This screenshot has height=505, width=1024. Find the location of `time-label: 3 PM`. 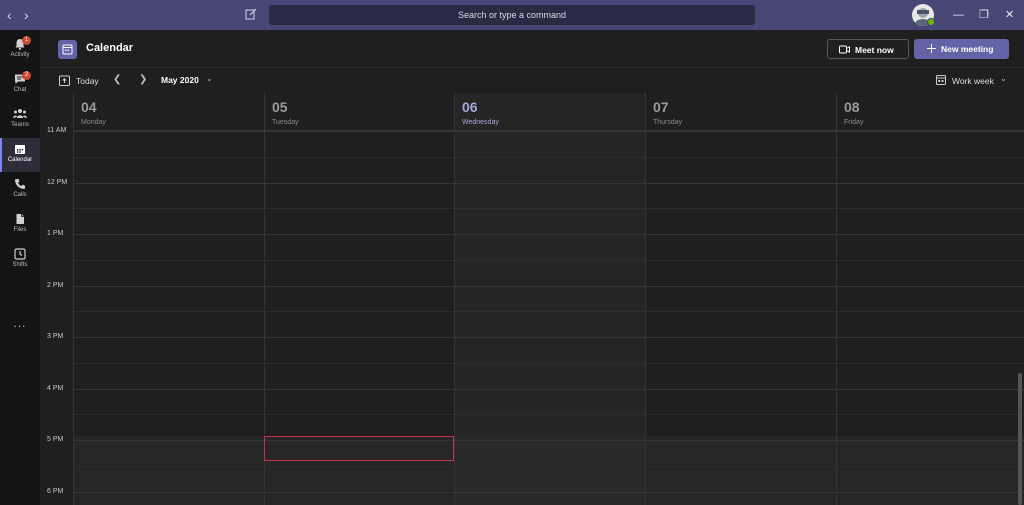

time-label: 3 PM is located at coordinates (55, 336).